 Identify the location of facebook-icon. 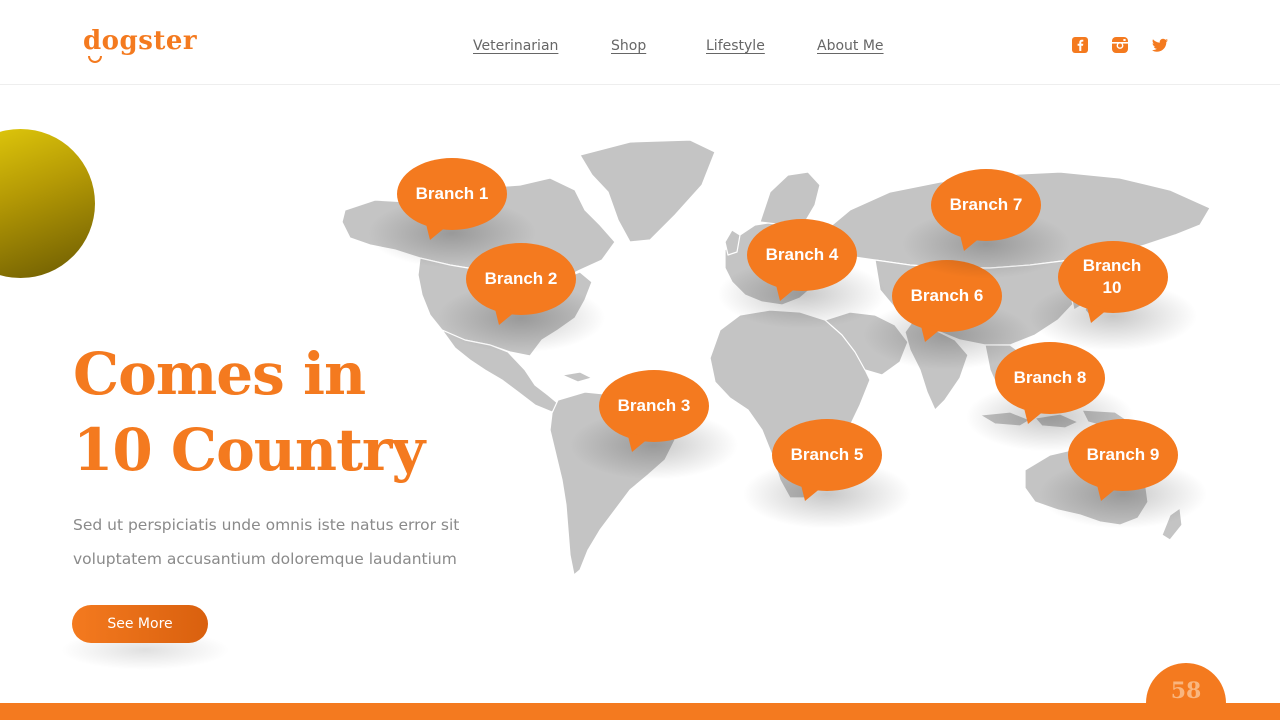
(1080, 45).